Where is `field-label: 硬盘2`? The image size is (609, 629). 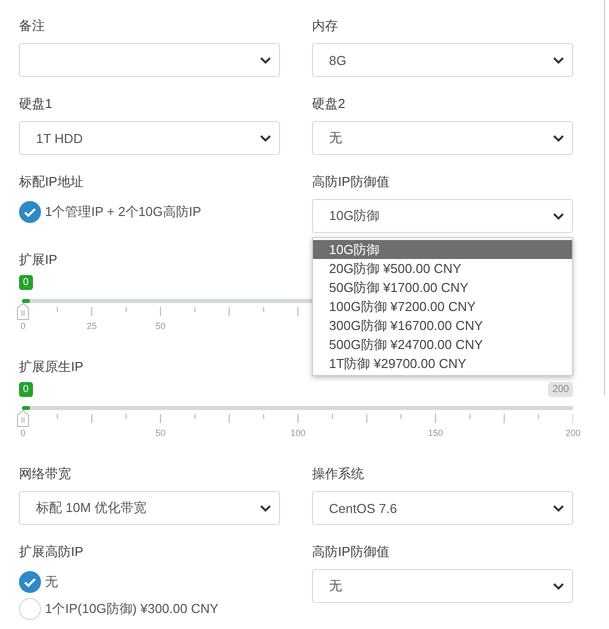 field-label: 硬盘2 is located at coordinates (329, 104).